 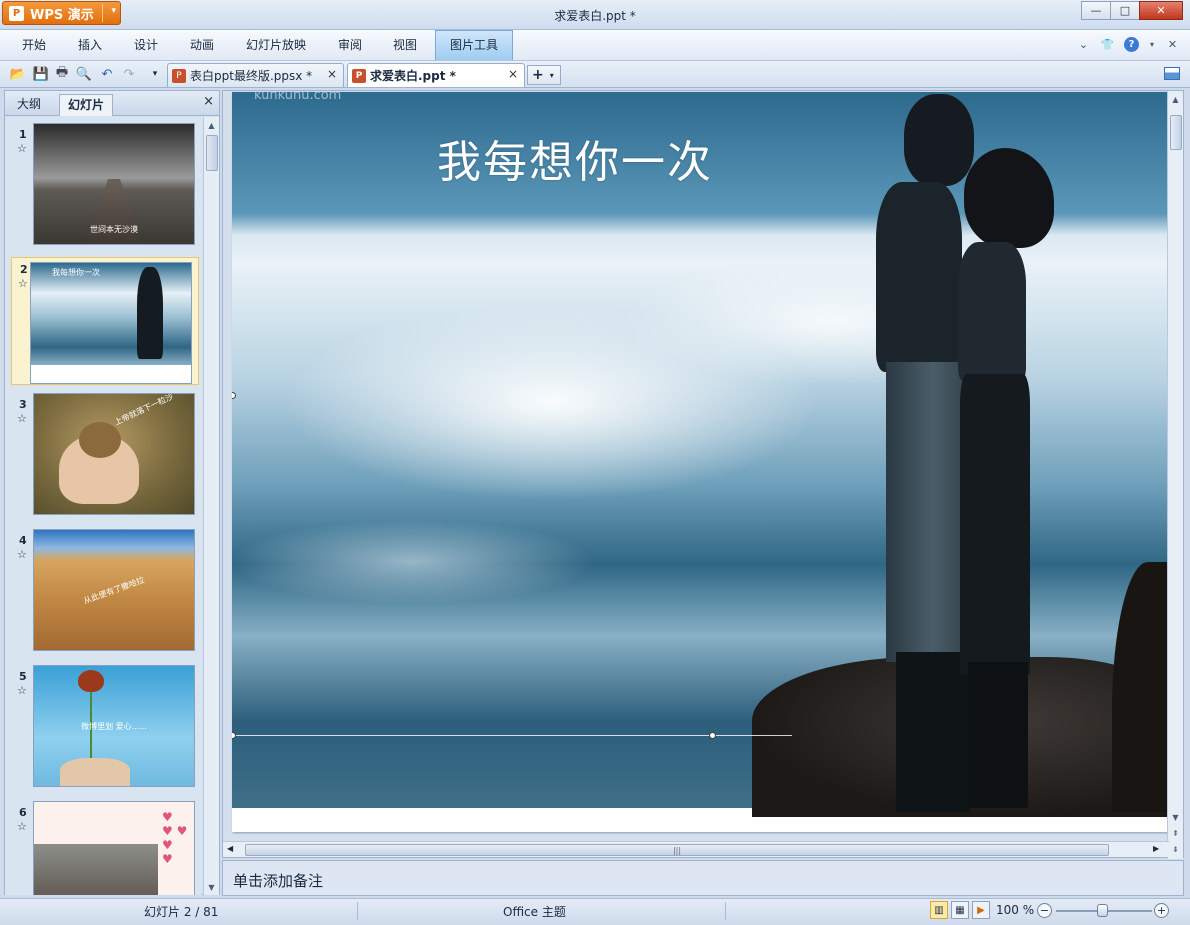 What do you see at coordinates (1175, 849) in the screenshot?
I see `next-slide-icon: ⇟` at bounding box center [1175, 849].